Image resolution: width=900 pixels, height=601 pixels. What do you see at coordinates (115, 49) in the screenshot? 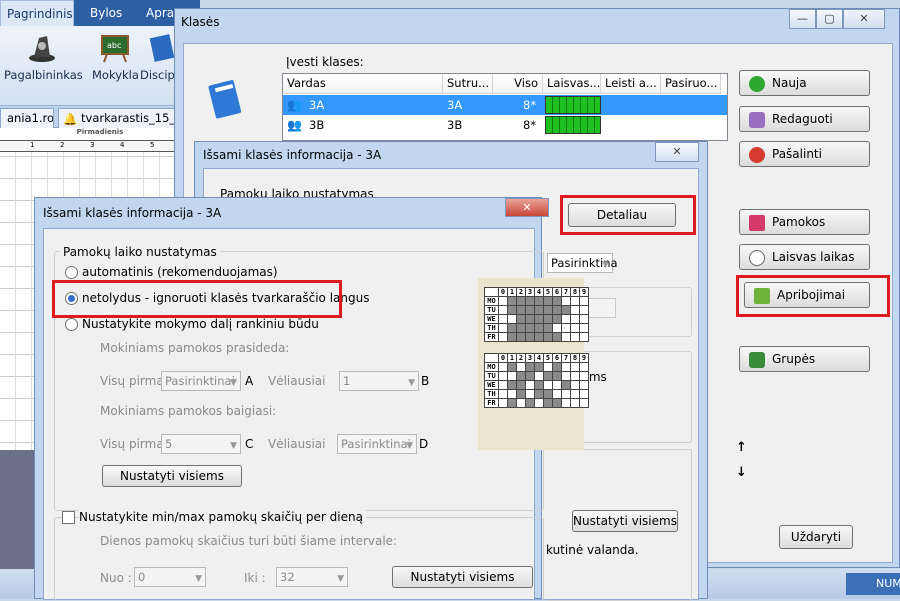
I see `blackboard-icon: abc` at bounding box center [115, 49].